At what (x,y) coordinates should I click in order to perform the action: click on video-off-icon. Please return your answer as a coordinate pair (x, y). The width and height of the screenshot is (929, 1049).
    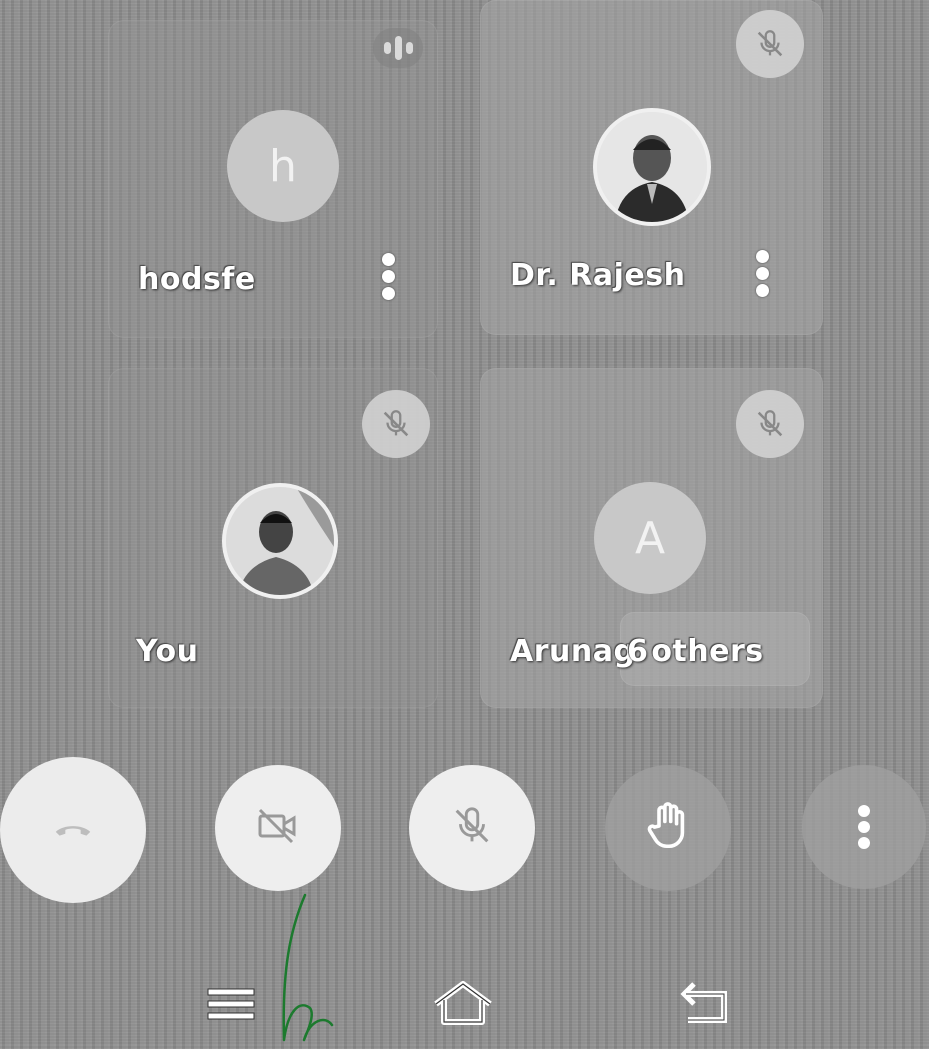
    Looking at the image, I should click on (278, 828).